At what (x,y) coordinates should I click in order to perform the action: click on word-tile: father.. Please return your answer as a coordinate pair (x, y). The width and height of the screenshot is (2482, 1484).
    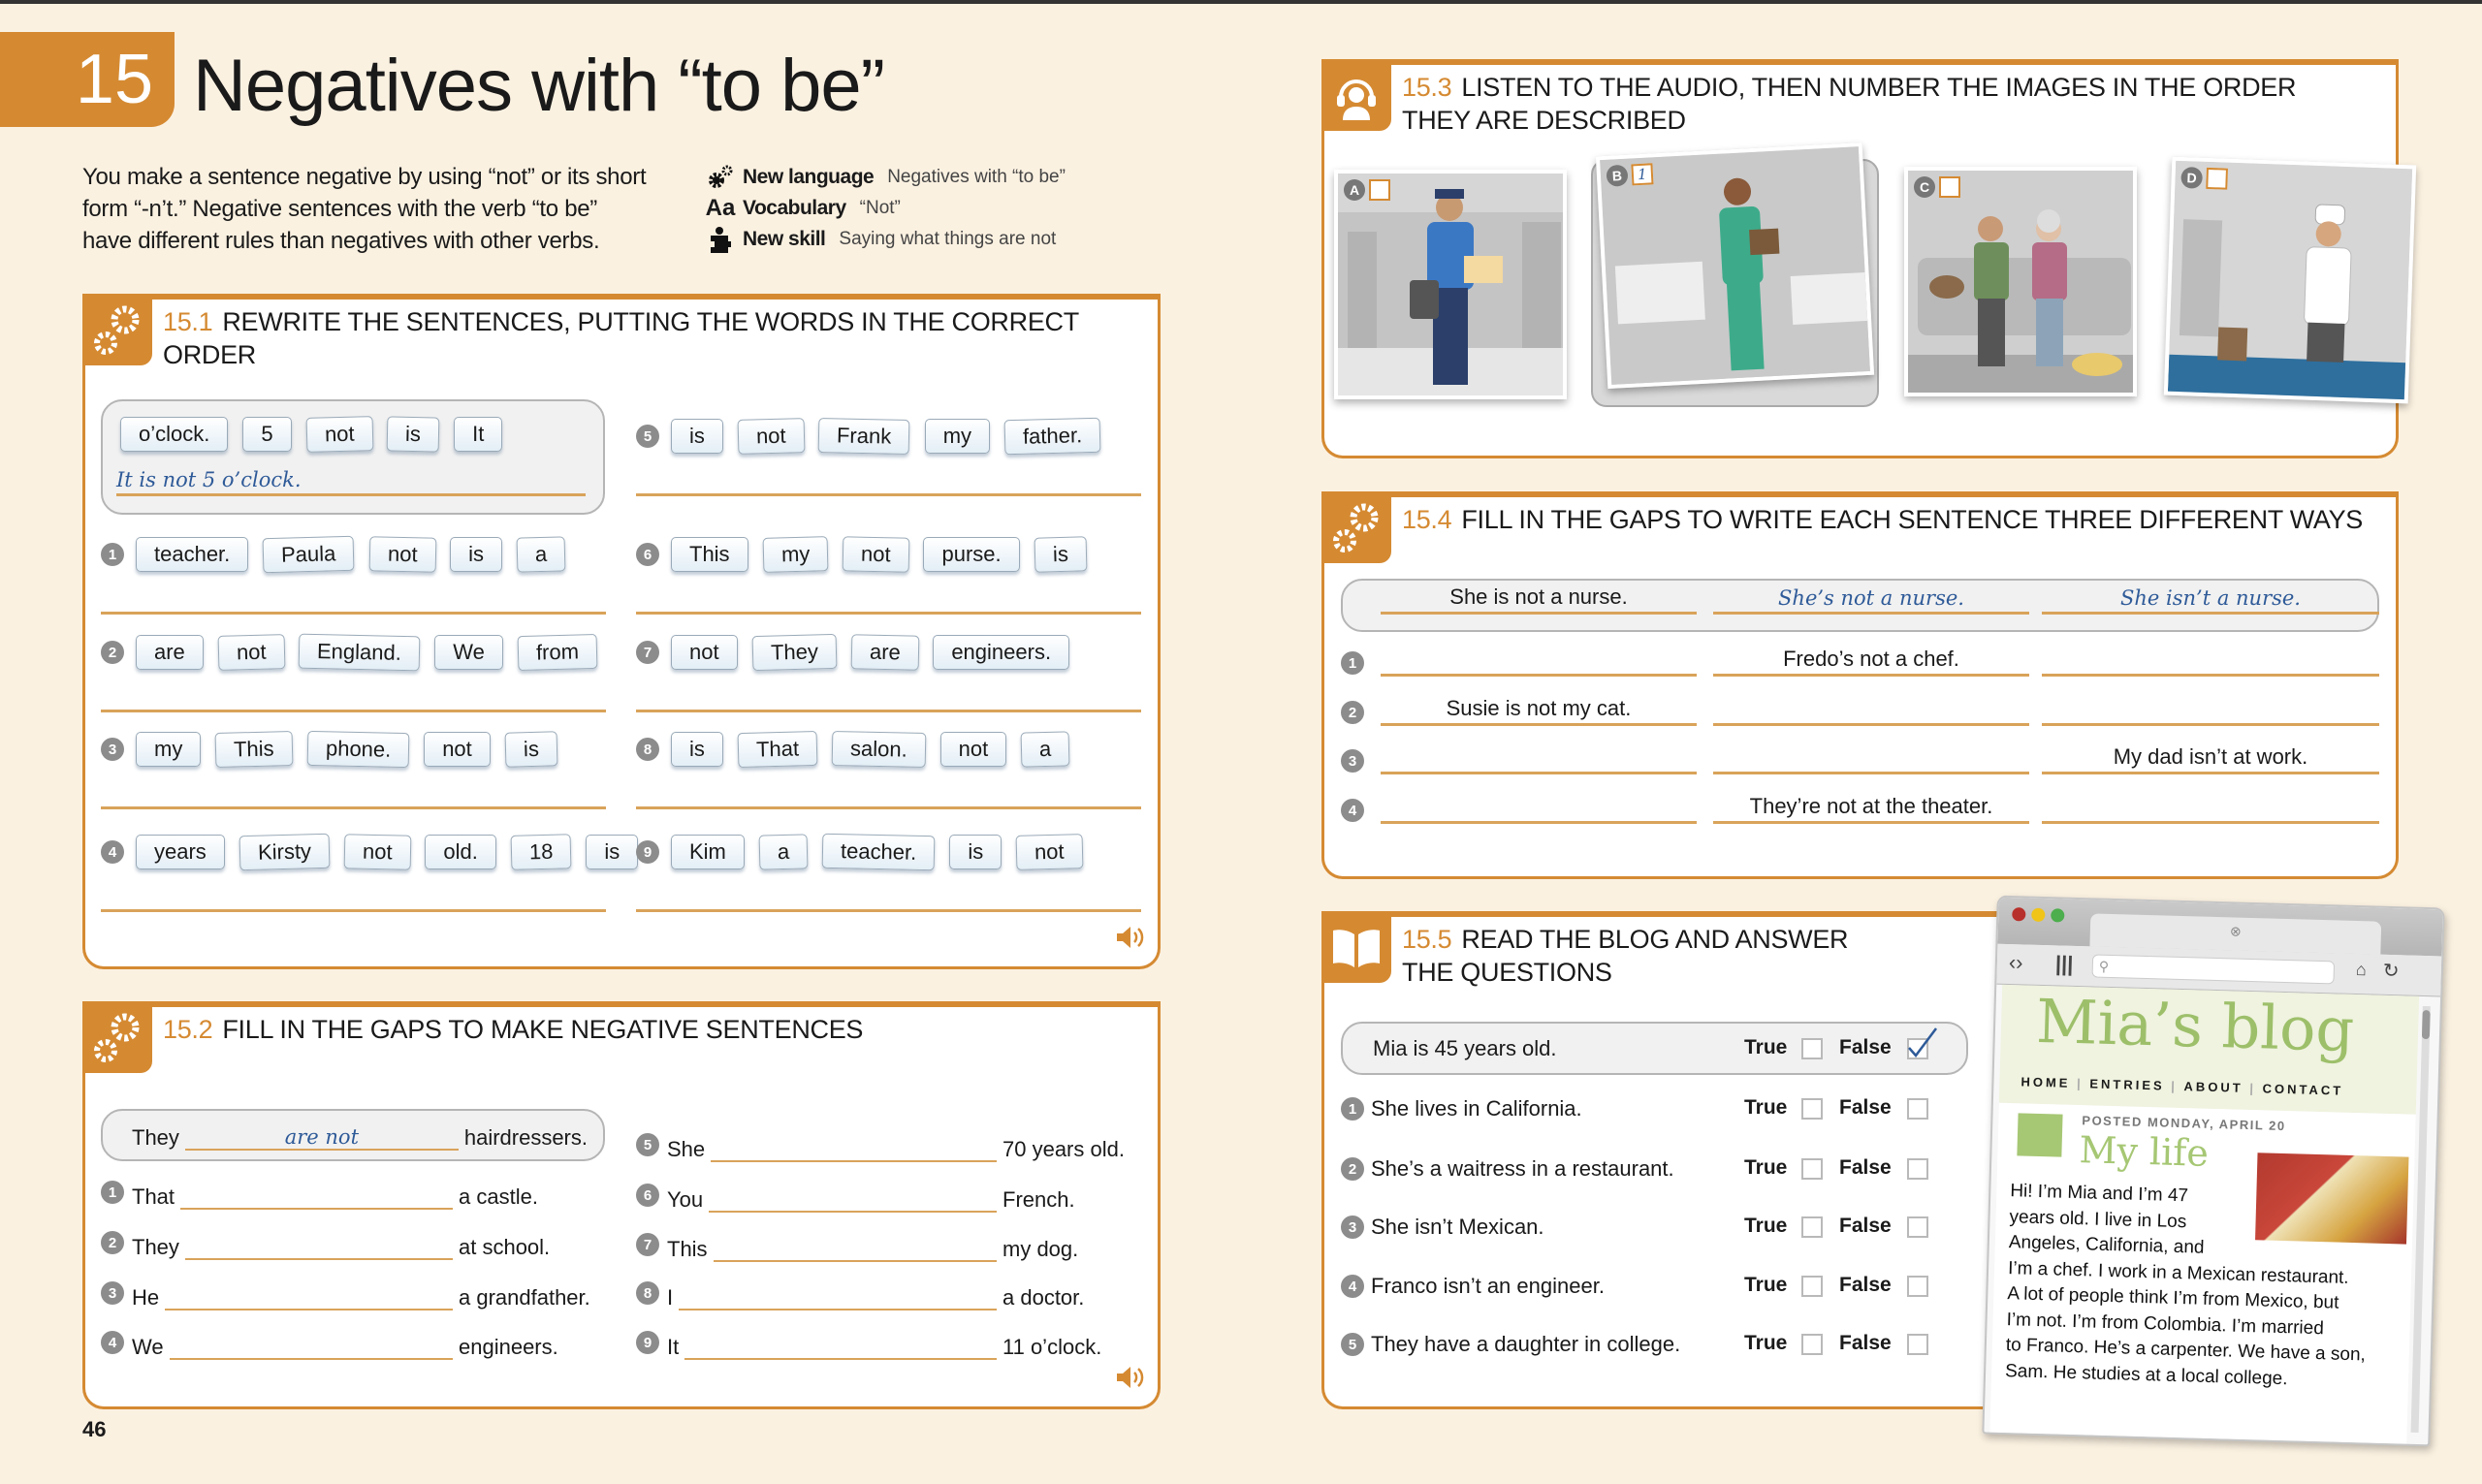
    Looking at the image, I should click on (1052, 437).